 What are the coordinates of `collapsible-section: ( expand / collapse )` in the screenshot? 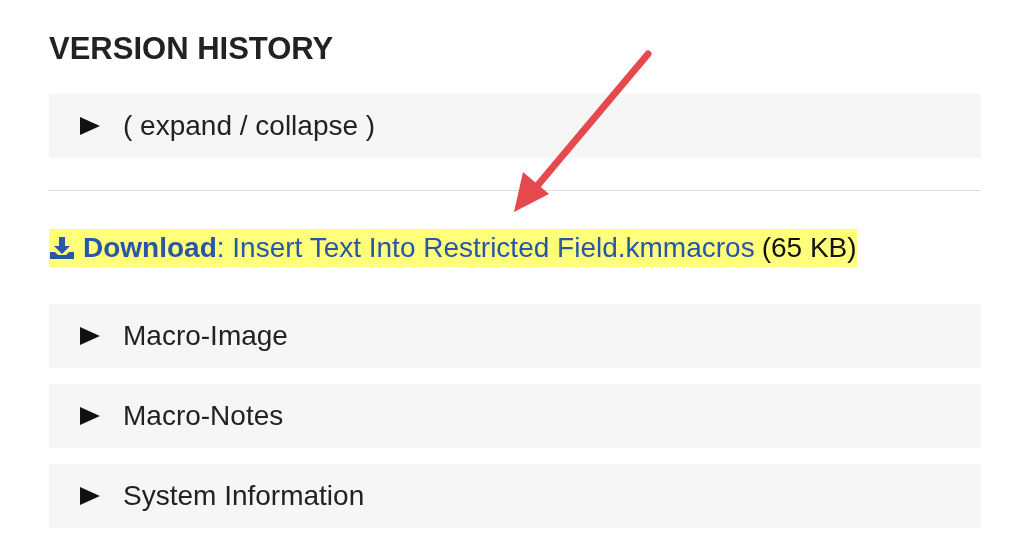 It's located at (515, 126).